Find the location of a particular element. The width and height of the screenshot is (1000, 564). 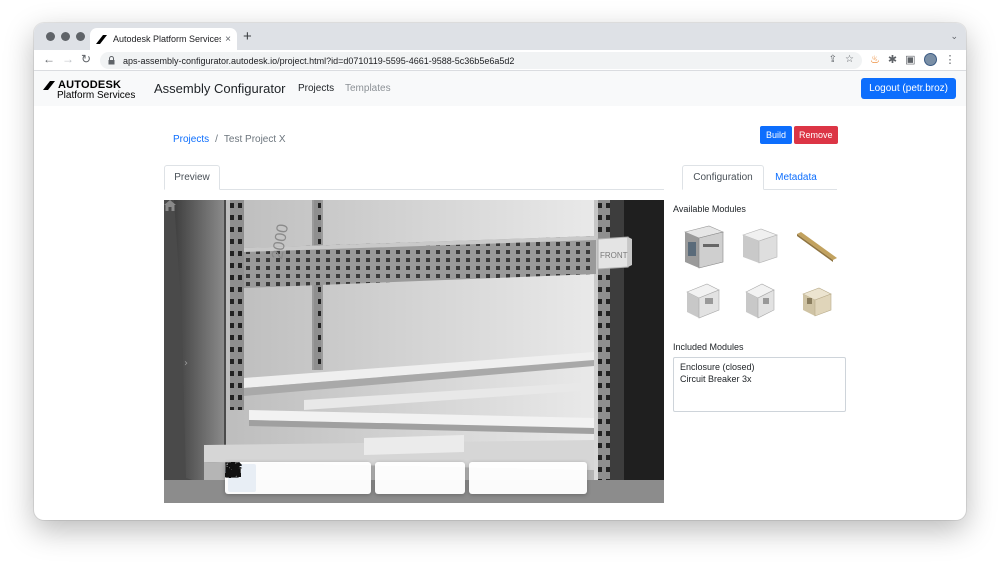

dolly-icon is located at coordinates (269, 477).